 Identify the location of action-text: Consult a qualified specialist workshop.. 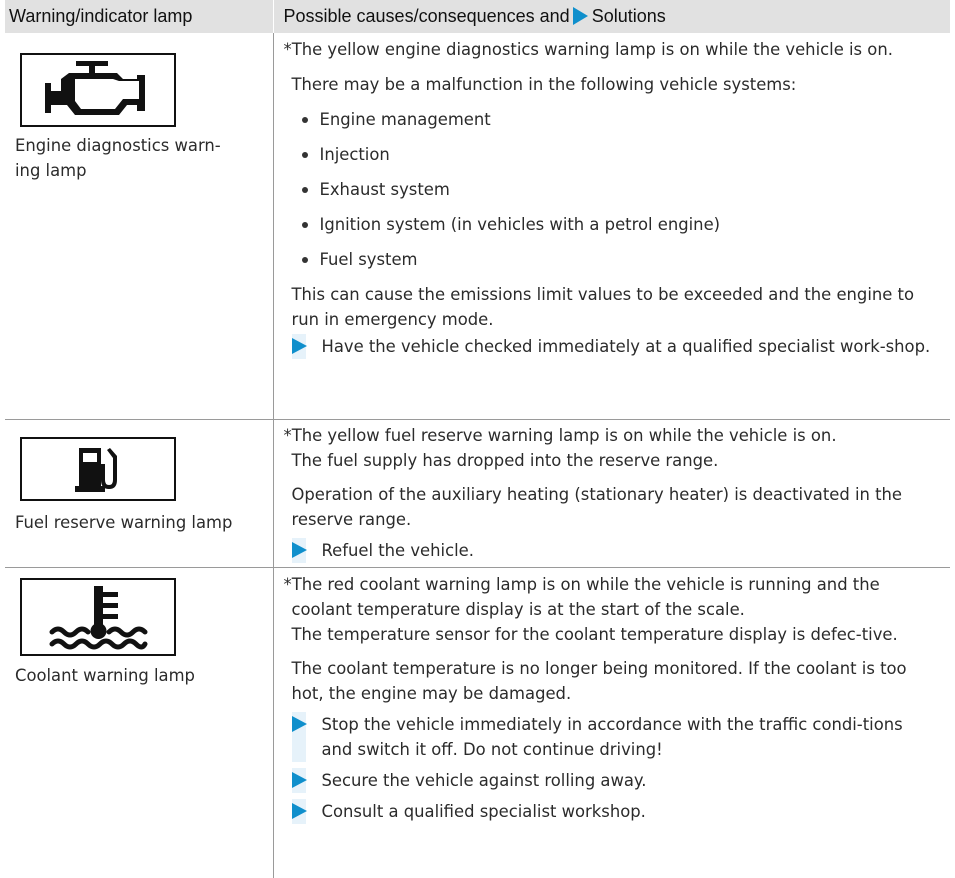
(484, 811).